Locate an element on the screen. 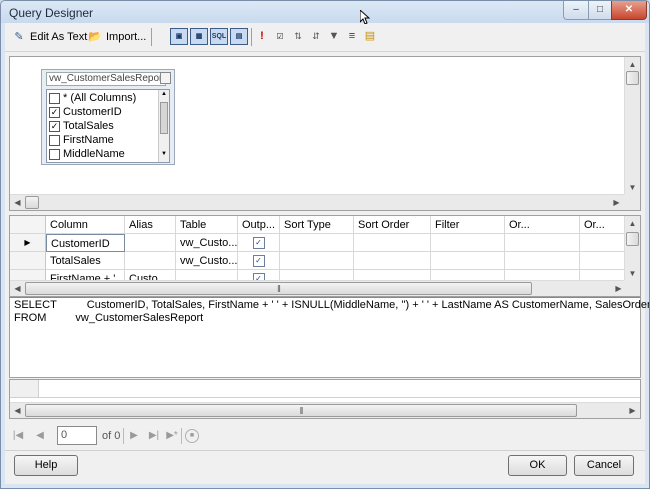  row-selector is located at coordinates (28, 261).